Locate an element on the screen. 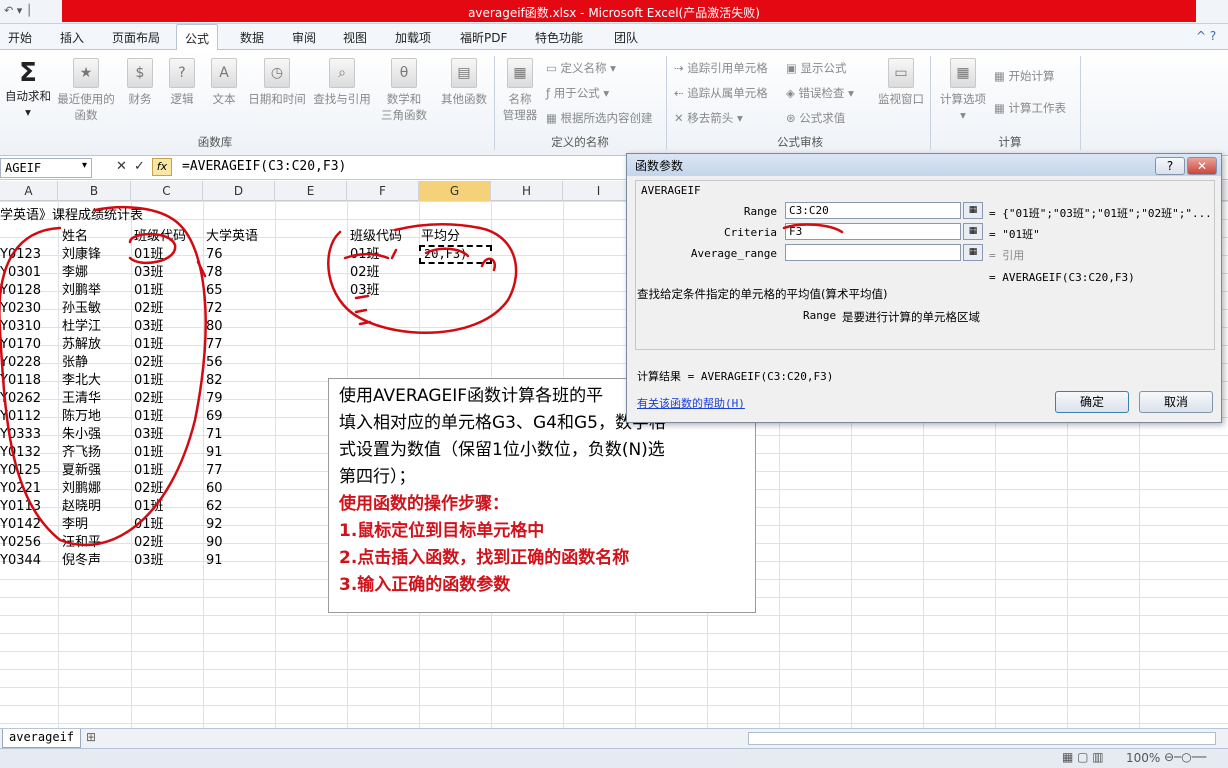 This screenshot has height=768, width=1228. tab-formulas: 公式 is located at coordinates (197, 37).